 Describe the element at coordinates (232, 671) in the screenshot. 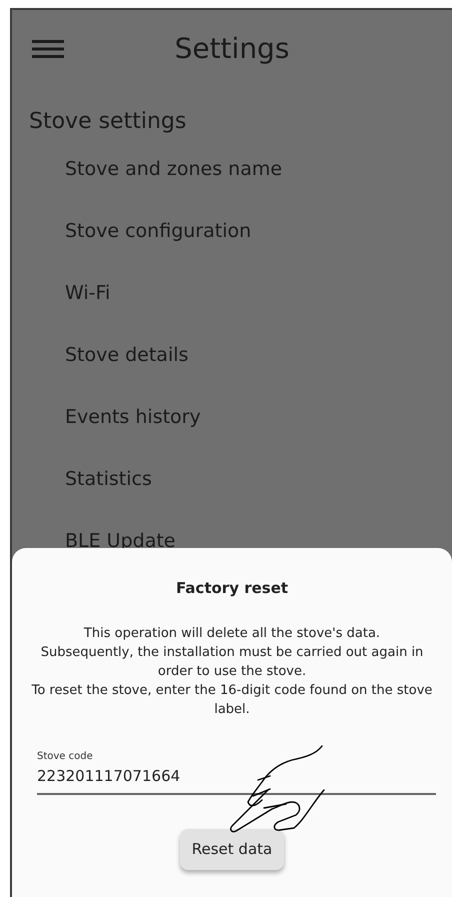

I see `warning-message: This operation will delete all the stove's data. Subsequently, the installation must be carried out again in order to use the stove. To reset the stove, enter the 16-digit code found on the stove label.` at that location.